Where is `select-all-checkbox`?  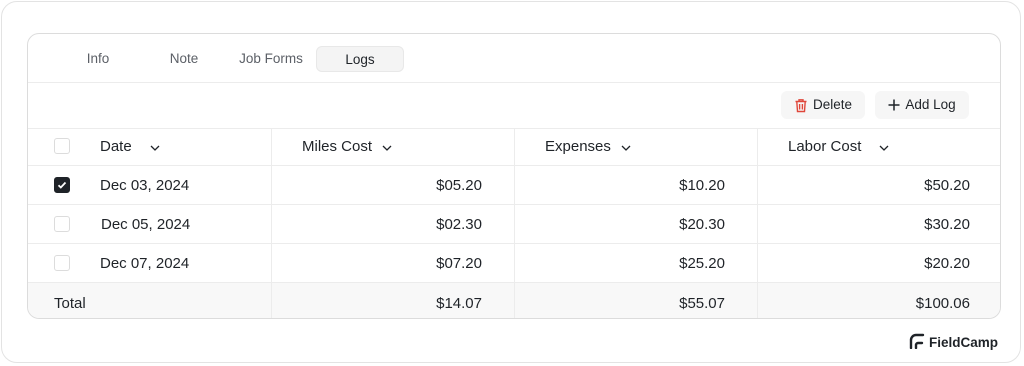
select-all-checkbox is located at coordinates (62, 146).